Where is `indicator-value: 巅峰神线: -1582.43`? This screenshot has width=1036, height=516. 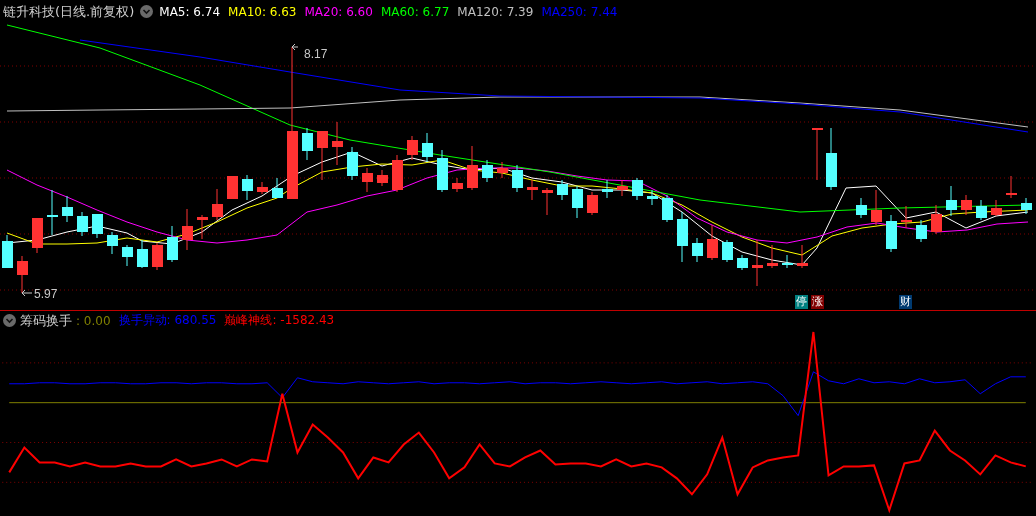 indicator-value: 巅峰神线: -1582.43 is located at coordinates (279, 321).